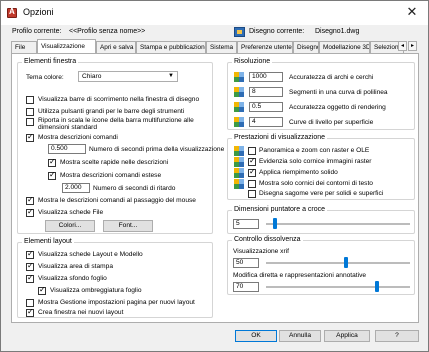  What do you see at coordinates (50, 61) in the screenshot?
I see `elementi-finestra-title: Elementi finestra` at bounding box center [50, 61].